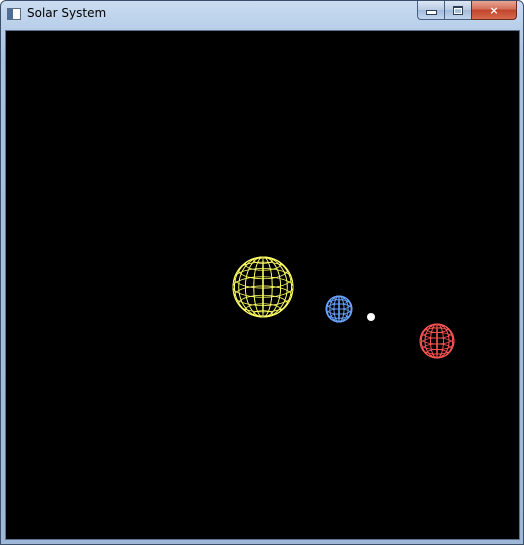  What do you see at coordinates (67, 13) in the screenshot?
I see `window-title: Solar System` at bounding box center [67, 13].